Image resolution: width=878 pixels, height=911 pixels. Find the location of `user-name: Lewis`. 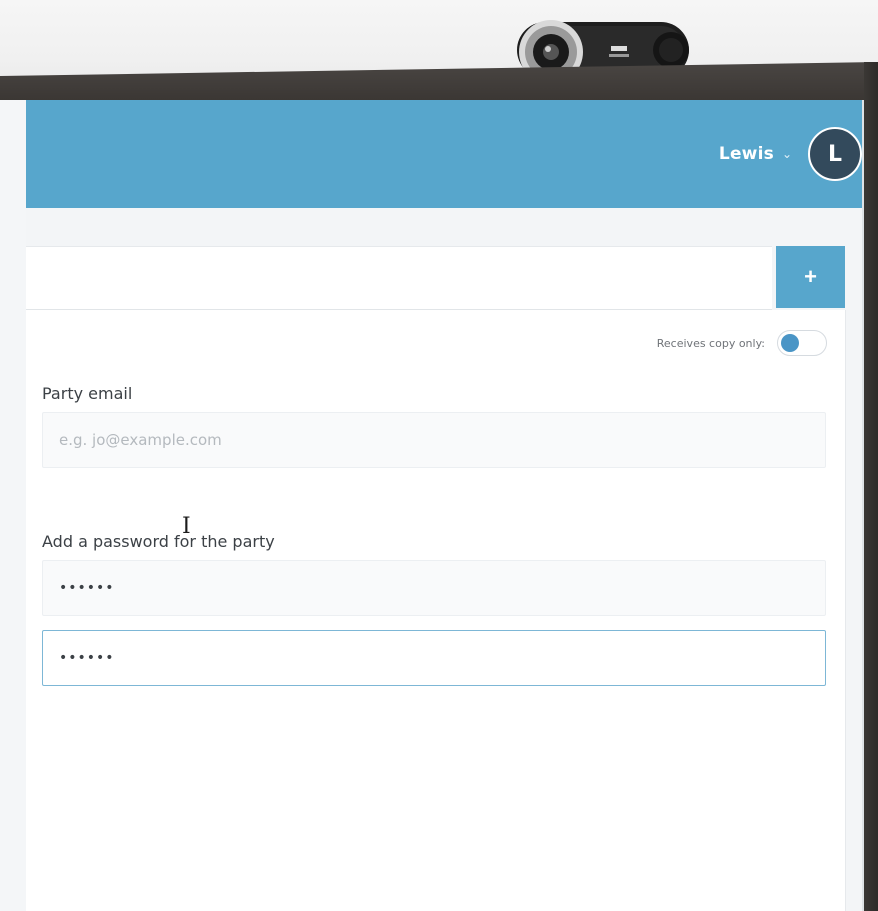

user-name: Lewis is located at coordinates (746, 154).